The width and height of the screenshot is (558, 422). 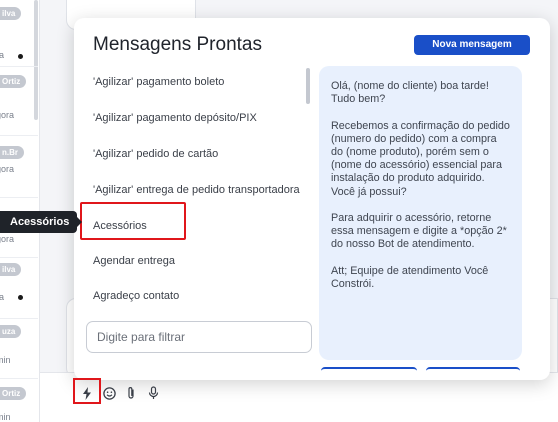 I want to click on quick-reply-item: 'Agilizar' pagamento depósito/PIX, so click(x=201, y=118).